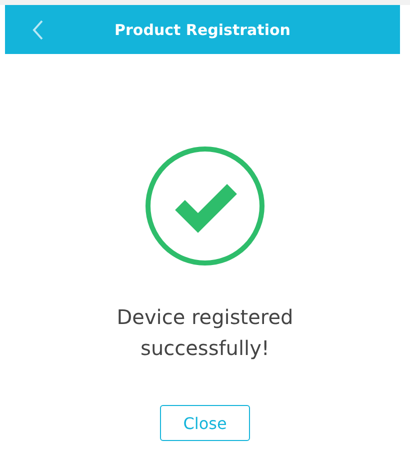 Image resolution: width=410 pixels, height=468 pixels. What do you see at coordinates (202, 29) in the screenshot?
I see `page-title: Product Registration` at bounding box center [202, 29].